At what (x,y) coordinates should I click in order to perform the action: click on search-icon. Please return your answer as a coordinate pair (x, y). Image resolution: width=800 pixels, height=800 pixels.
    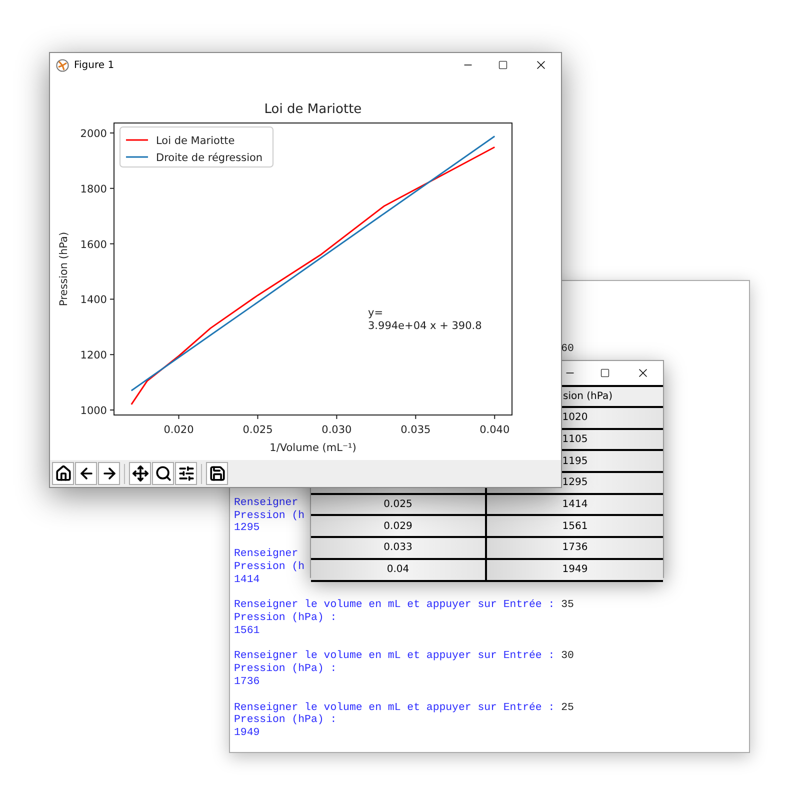
    Looking at the image, I should click on (163, 473).